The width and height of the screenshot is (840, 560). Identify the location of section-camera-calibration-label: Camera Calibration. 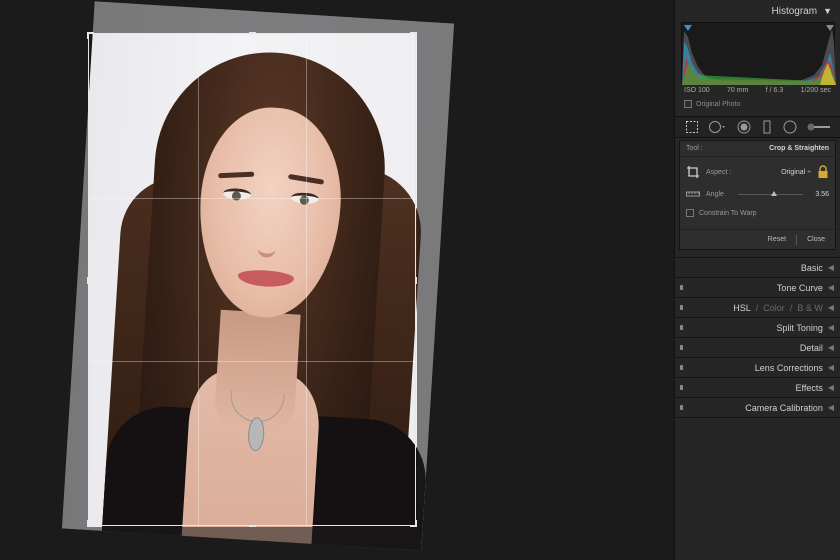
(784, 407).